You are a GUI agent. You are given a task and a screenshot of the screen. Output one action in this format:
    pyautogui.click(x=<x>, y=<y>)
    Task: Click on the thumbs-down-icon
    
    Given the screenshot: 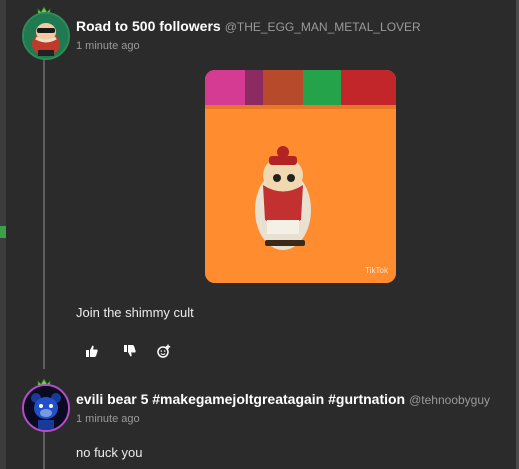 What is the action you would take?
    pyautogui.click(x=130, y=351)
    